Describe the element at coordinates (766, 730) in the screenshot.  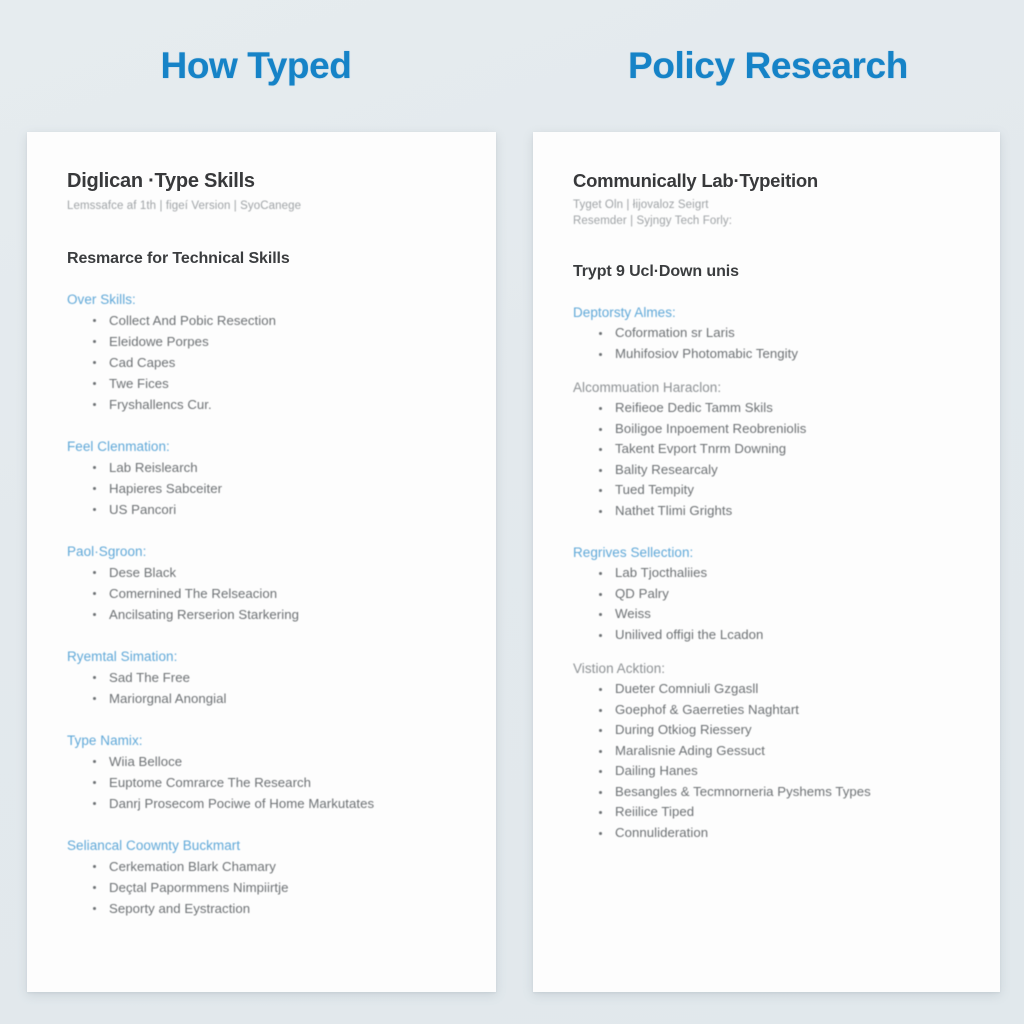
I see `list-item: During Otkiog Riessery` at that location.